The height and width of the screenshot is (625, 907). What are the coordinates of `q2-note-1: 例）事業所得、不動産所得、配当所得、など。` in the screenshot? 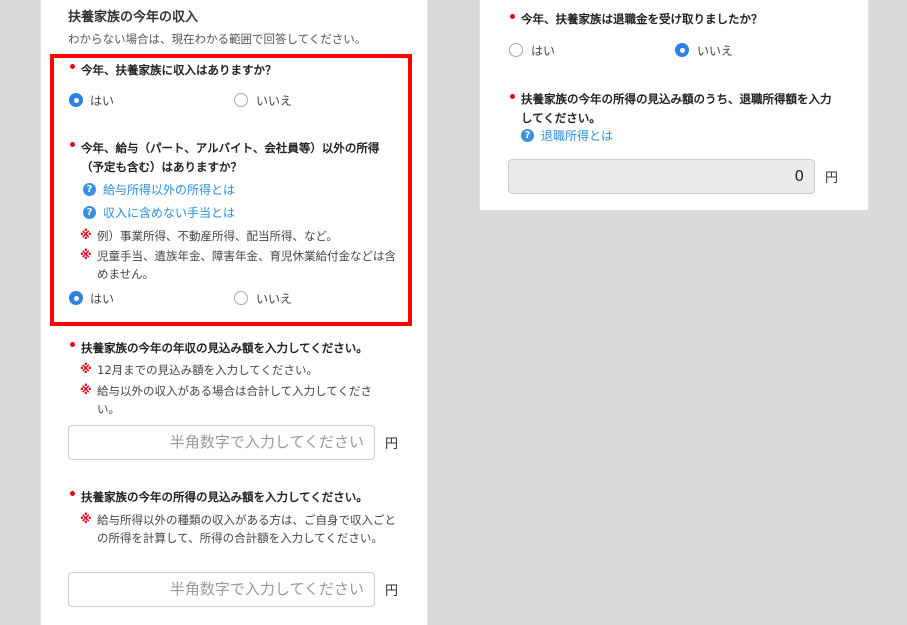 It's located at (217, 236).